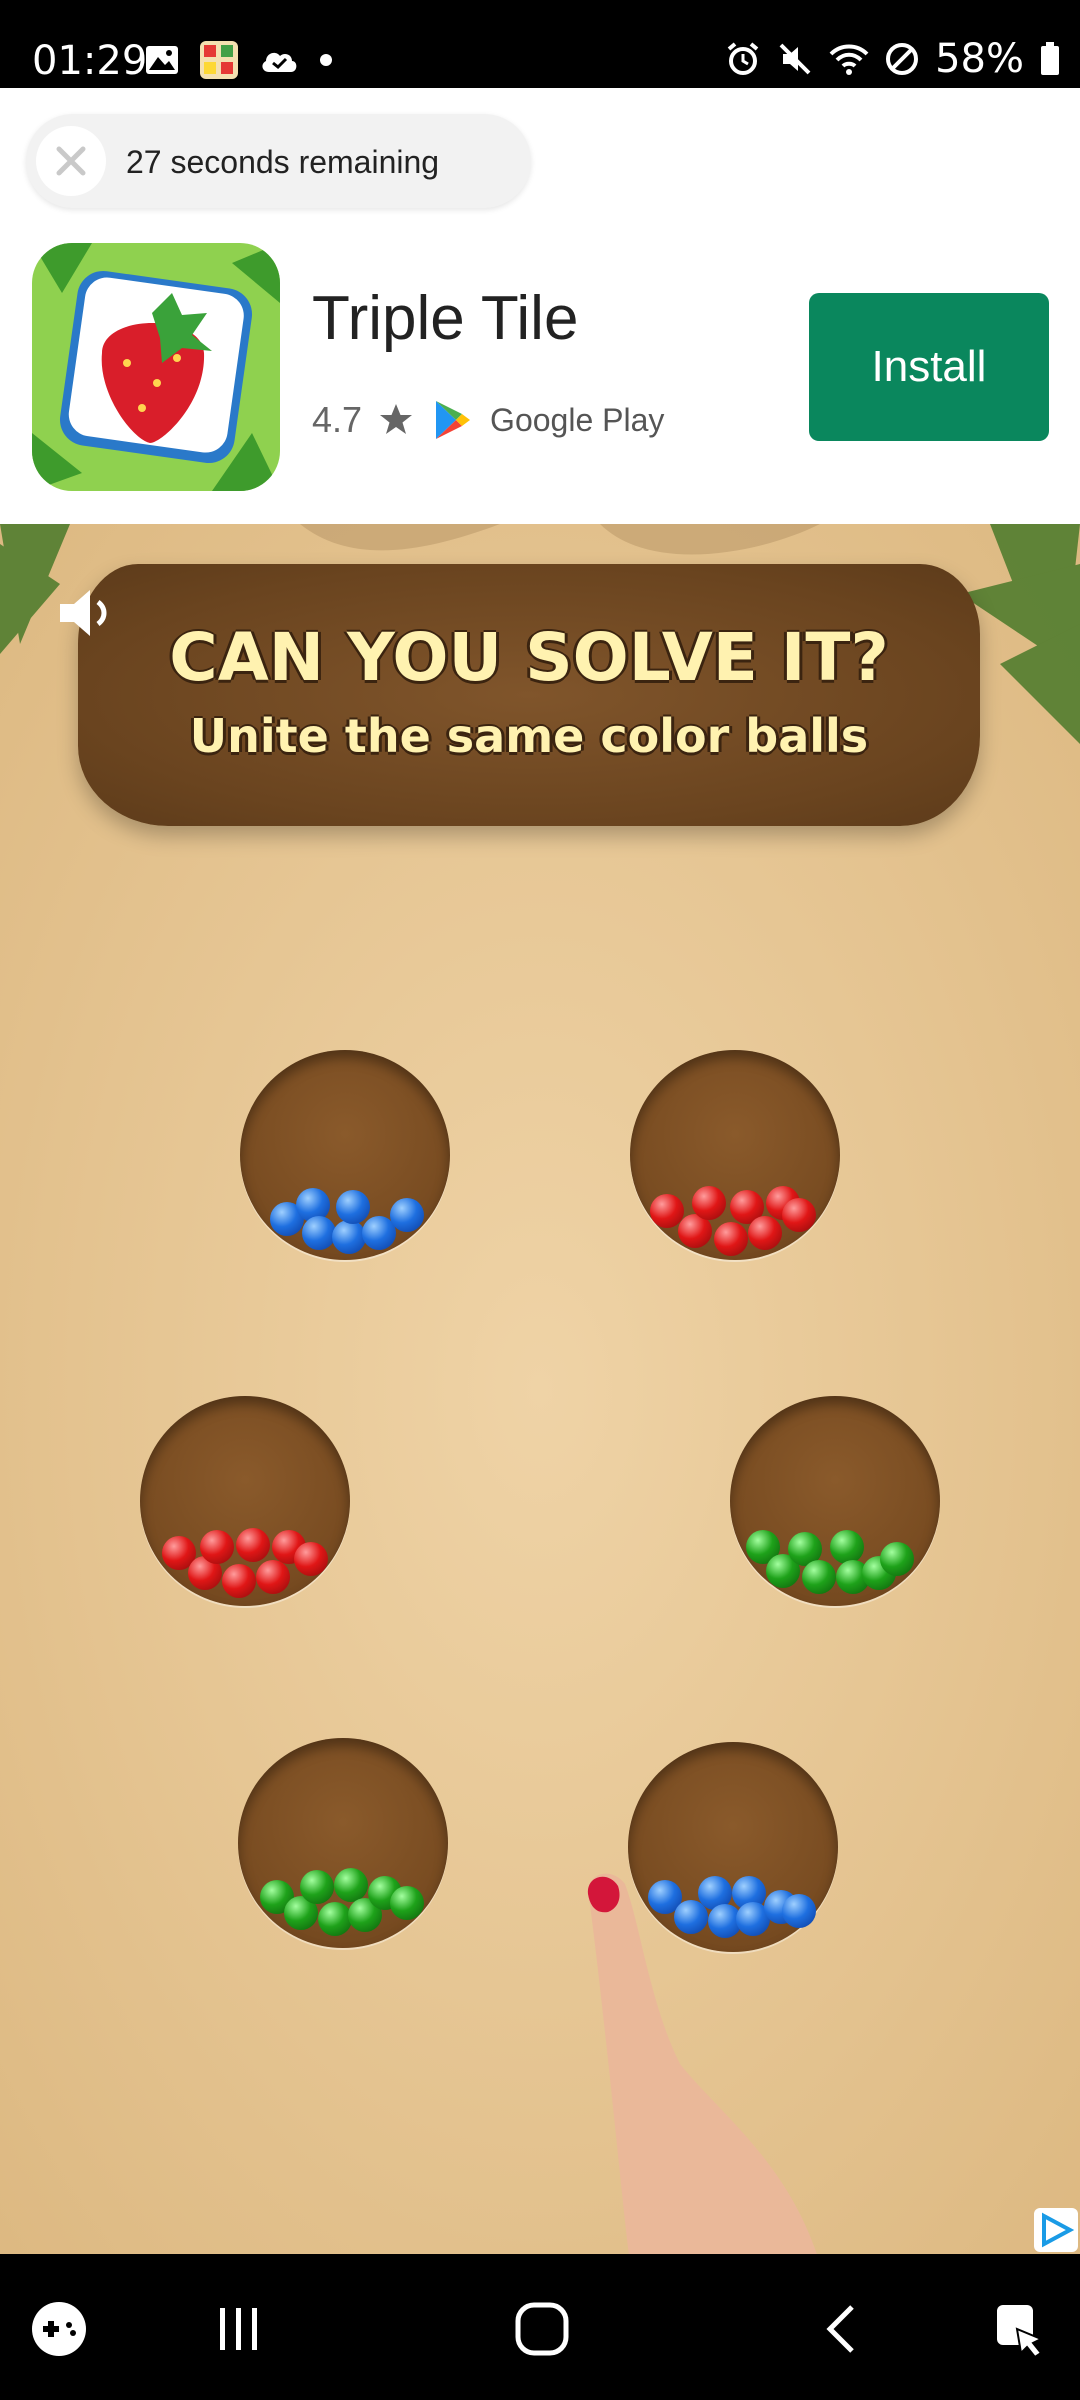 The height and width of the screenshot is (2400, 1080). I want to click on close-icon, so click(71, 161).